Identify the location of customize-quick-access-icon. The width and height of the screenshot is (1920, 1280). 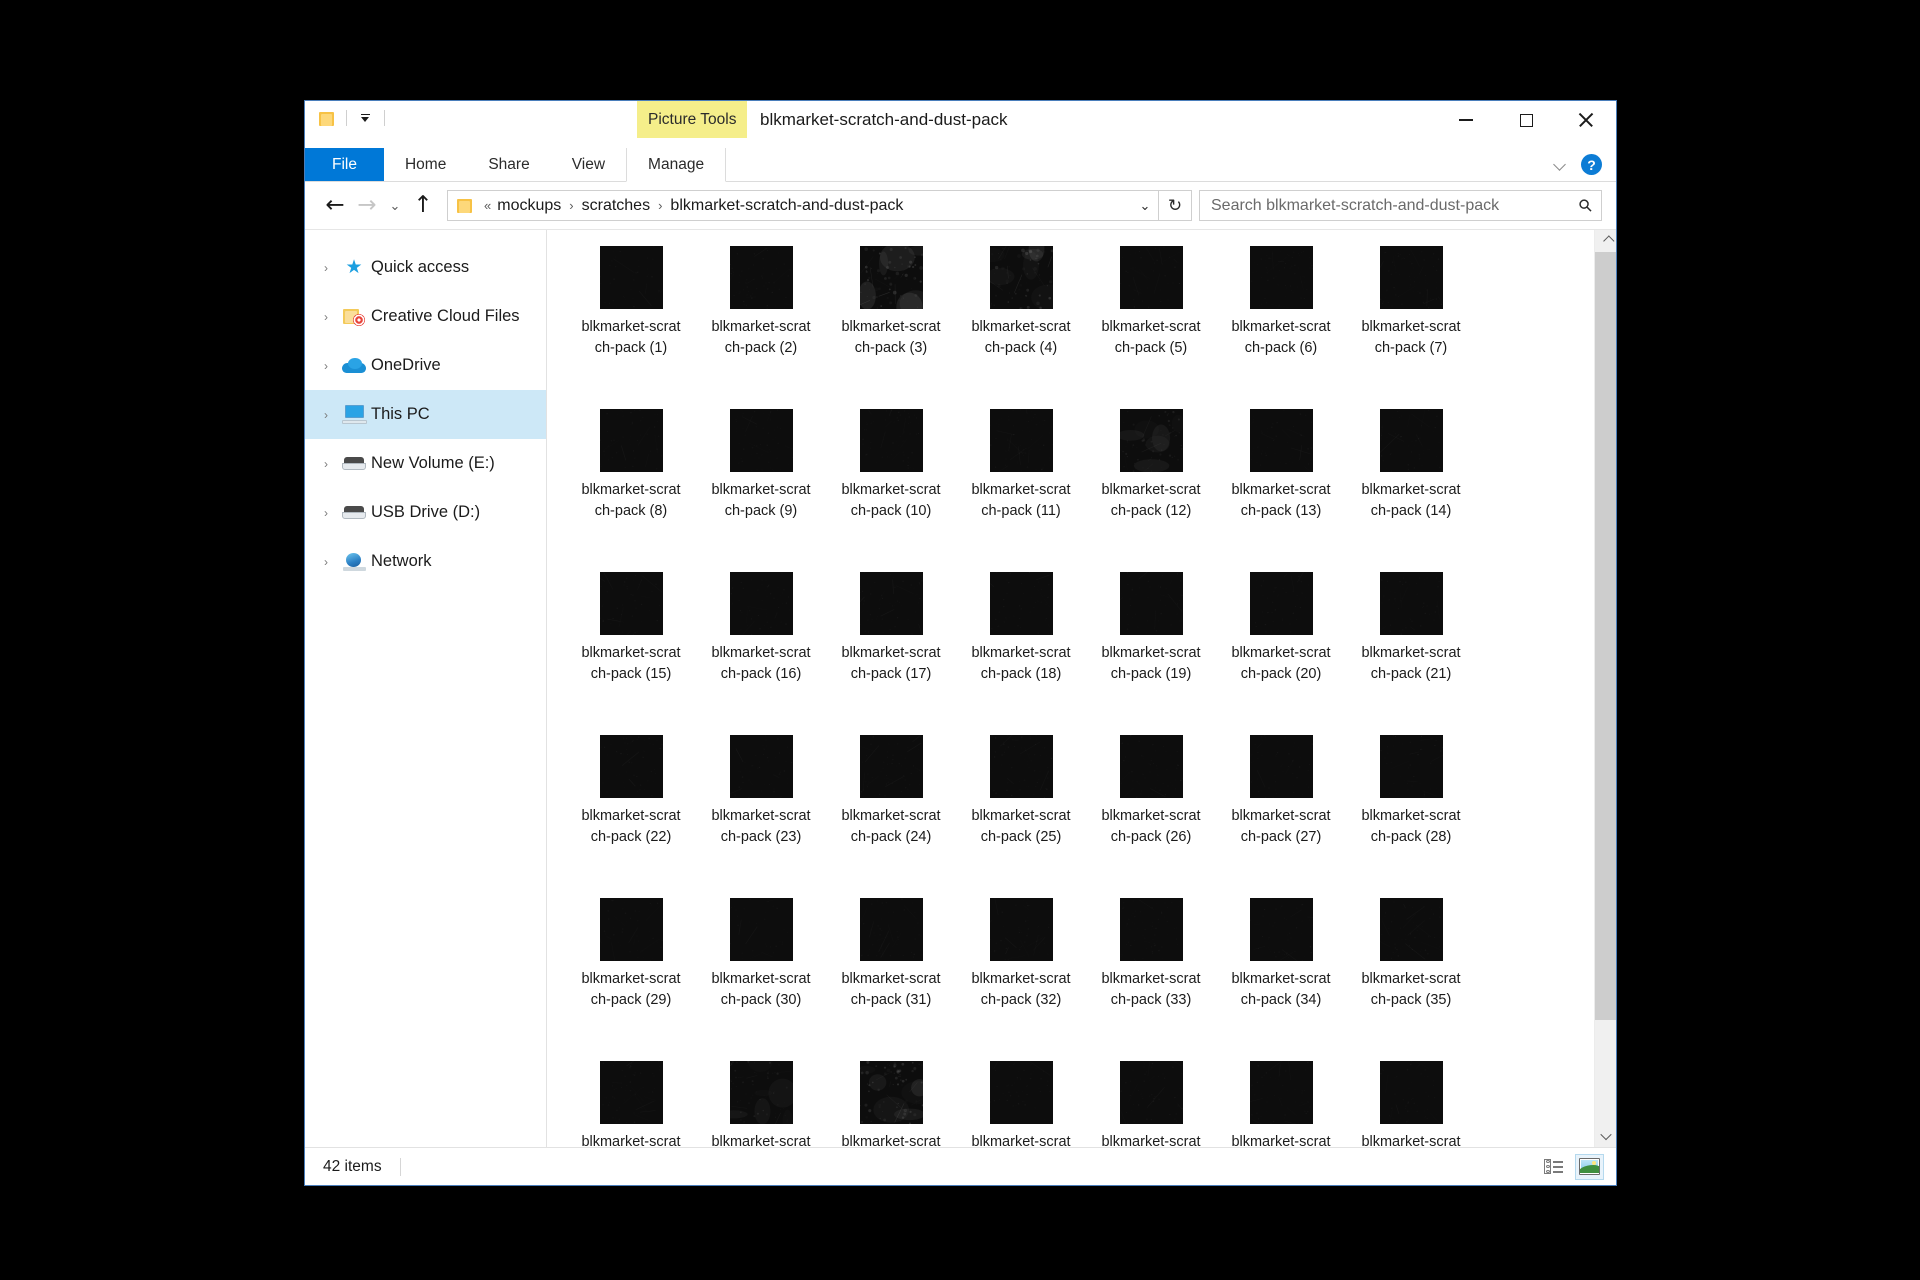
(365, 118).